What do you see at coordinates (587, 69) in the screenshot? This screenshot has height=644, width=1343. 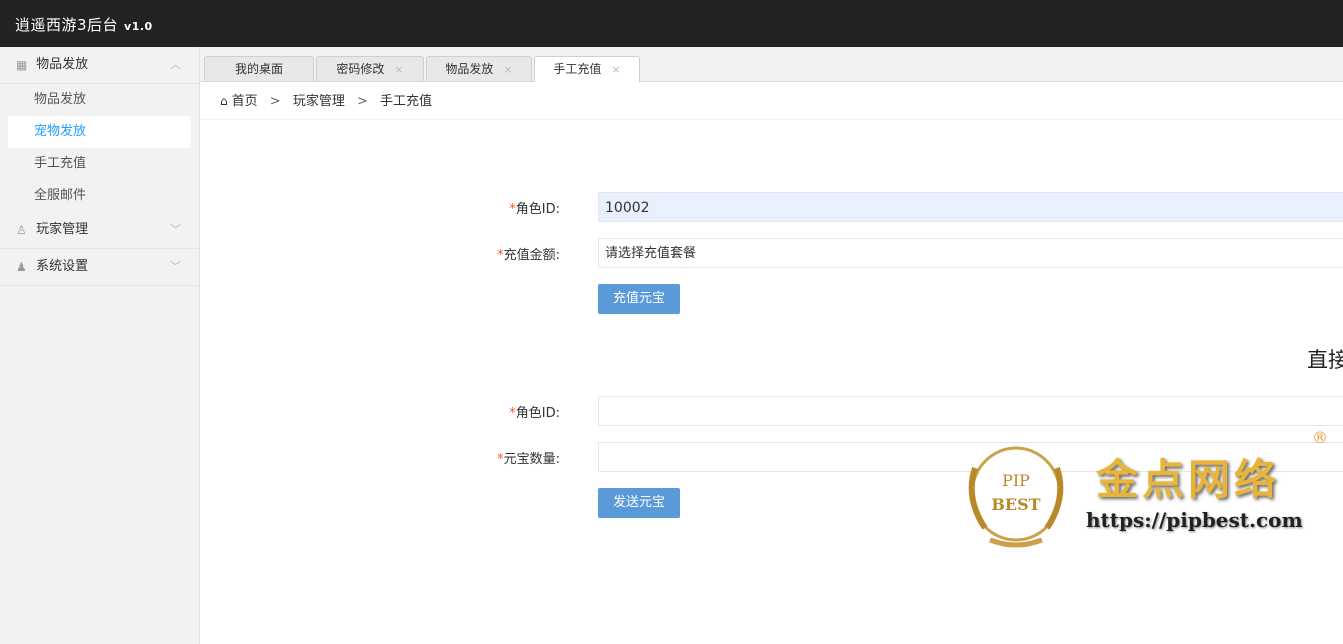 I see `tab-manual-recharge: 手工充值 ×` at bounding box center [587, 69].